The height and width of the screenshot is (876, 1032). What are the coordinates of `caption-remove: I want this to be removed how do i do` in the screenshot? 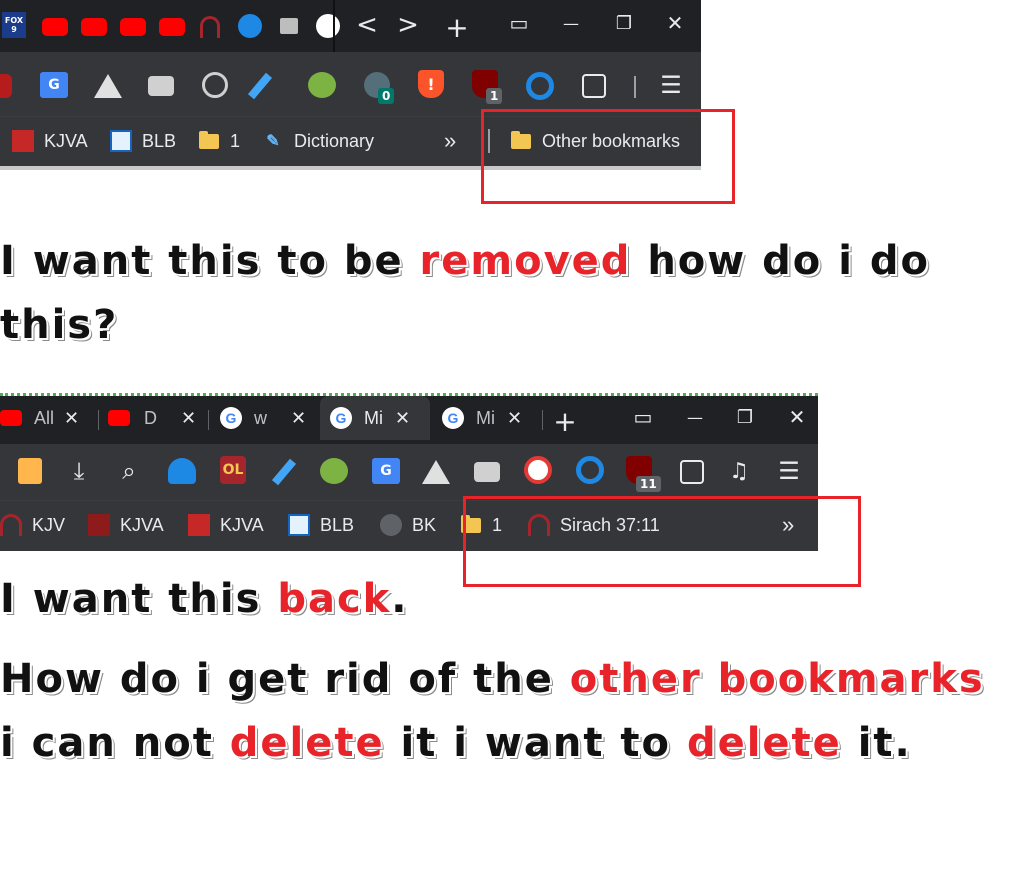 It's located at (465, 261).